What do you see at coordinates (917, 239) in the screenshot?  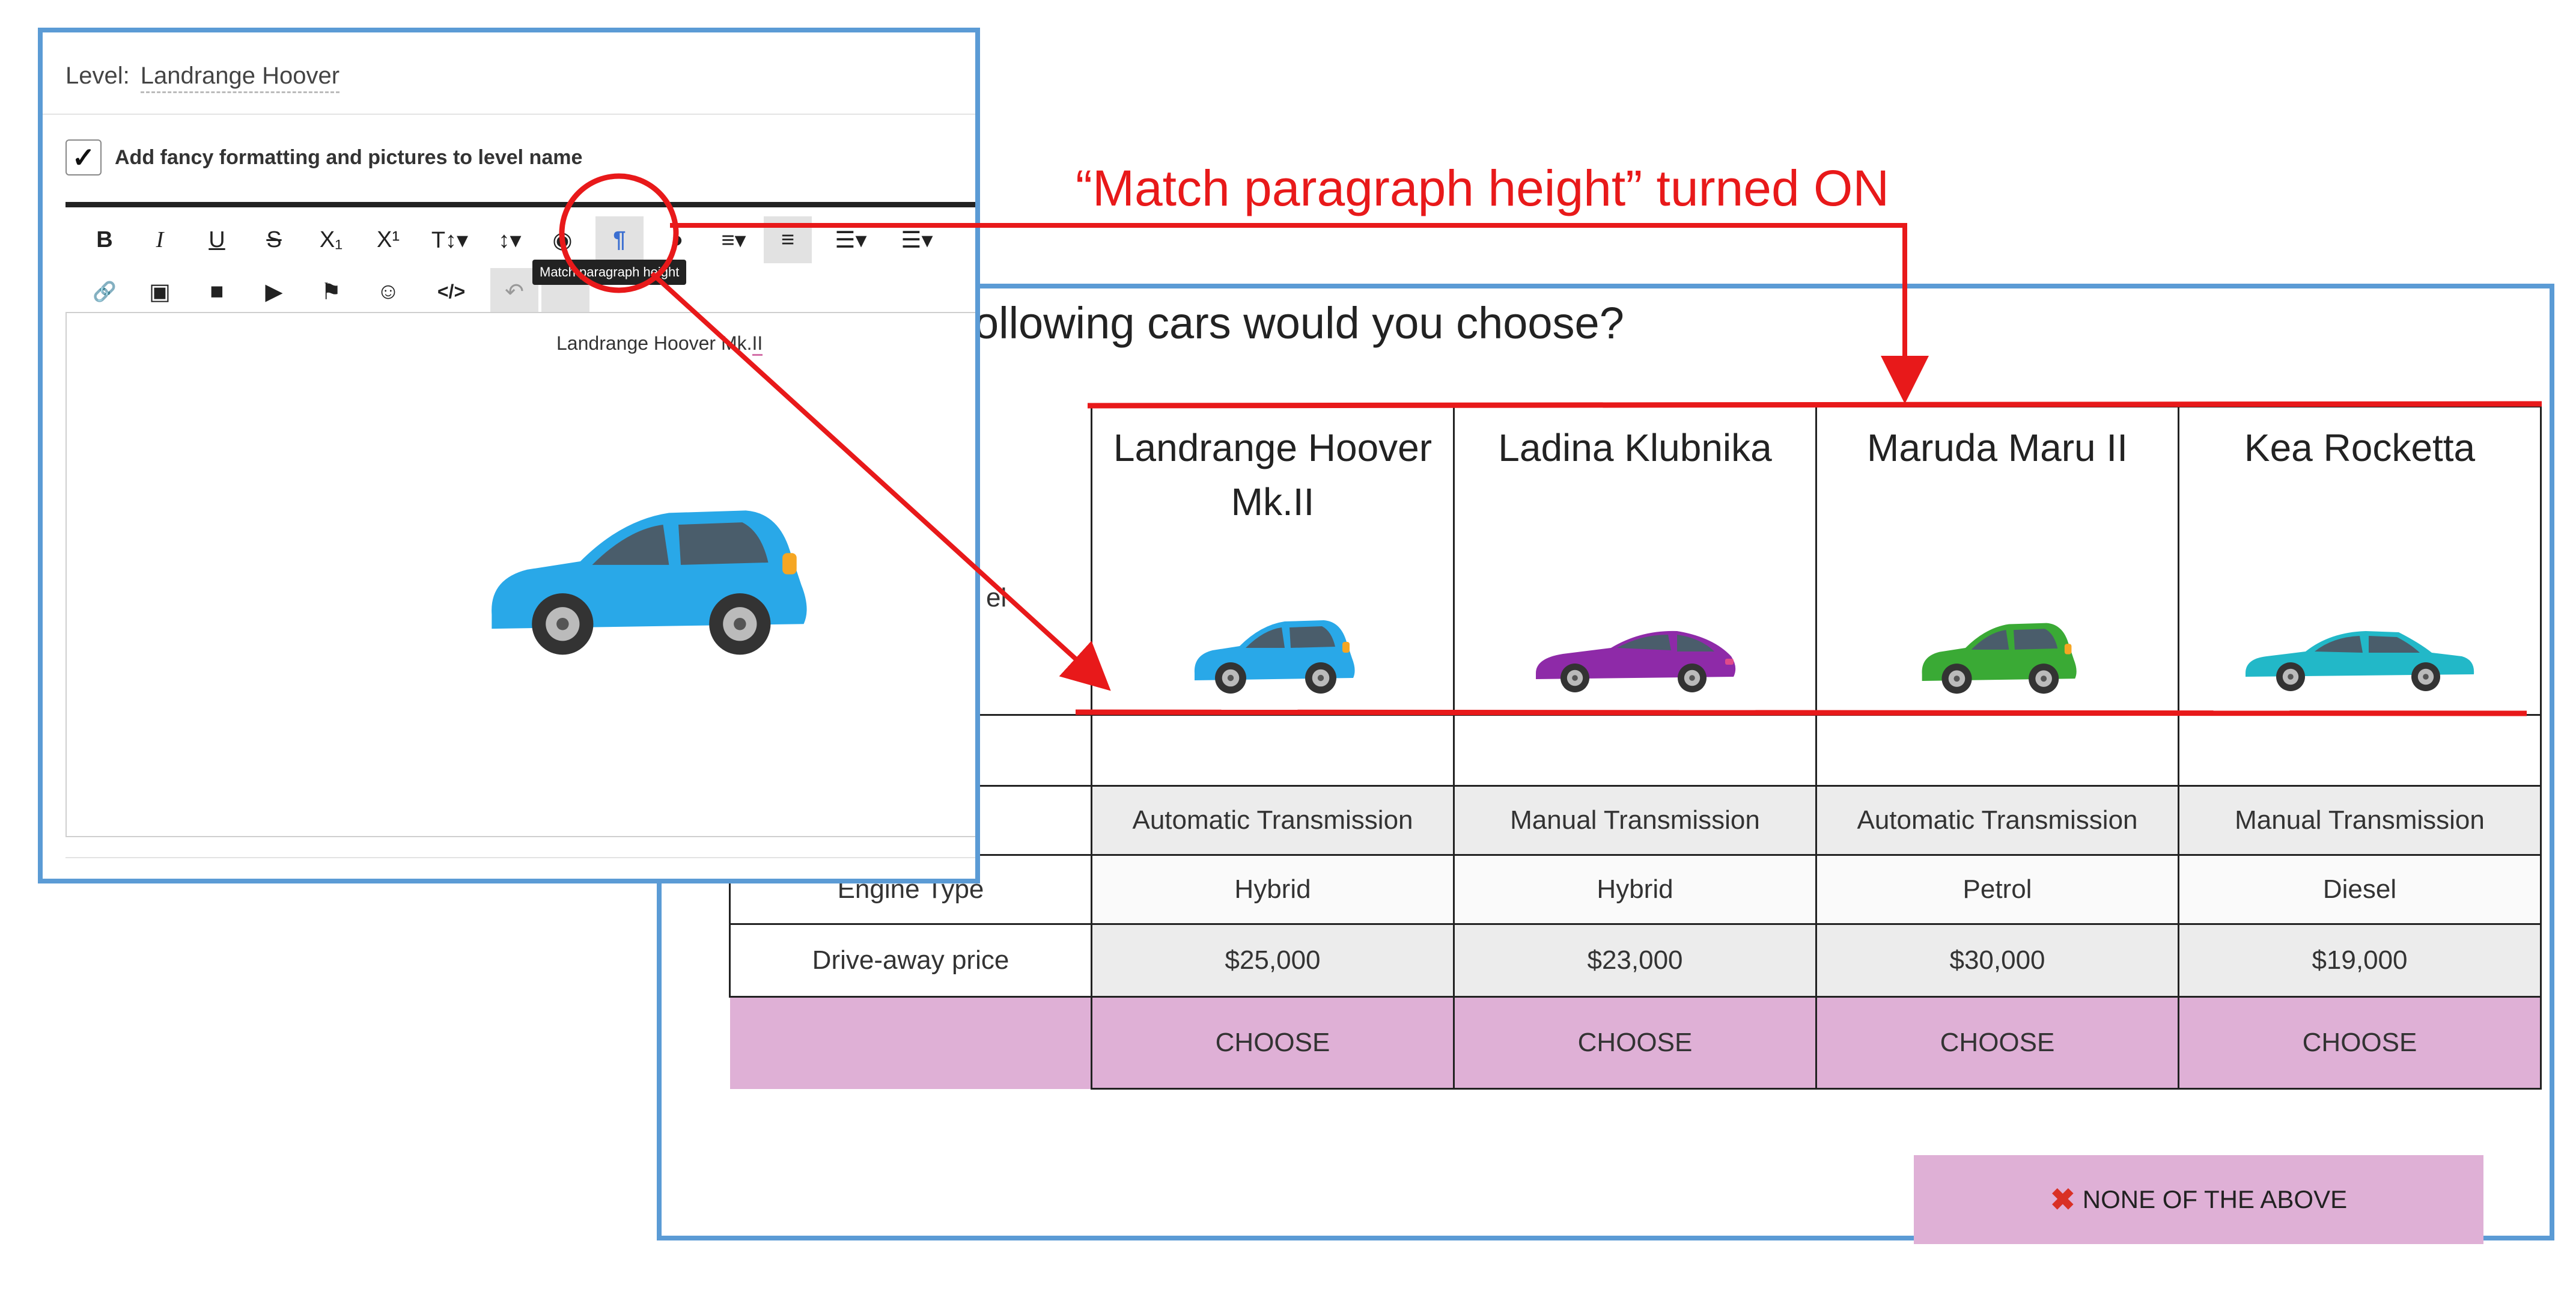 I see `unordered-list-dropdown: ☰▾` at bounding box center [917, 239].